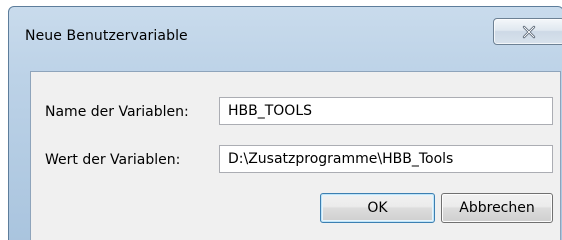 The height and width of the screenshot is (240, 562). Describe the element at coordinates (117, 112) in the screenshot. I see `variable-name-label: Name der Variablen:` at that location.